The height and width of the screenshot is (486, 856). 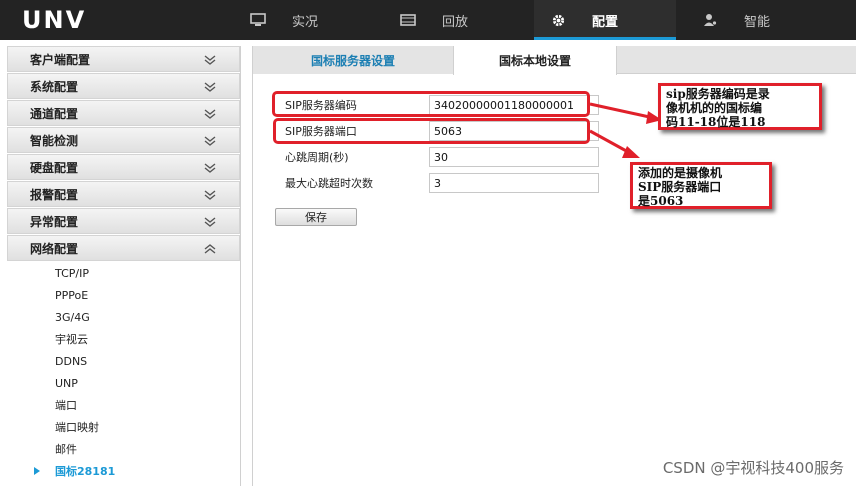 I want to click on form-row-max-heartbeat-timeouts: 最大心跳超时次数, so click(x=438, y=183).